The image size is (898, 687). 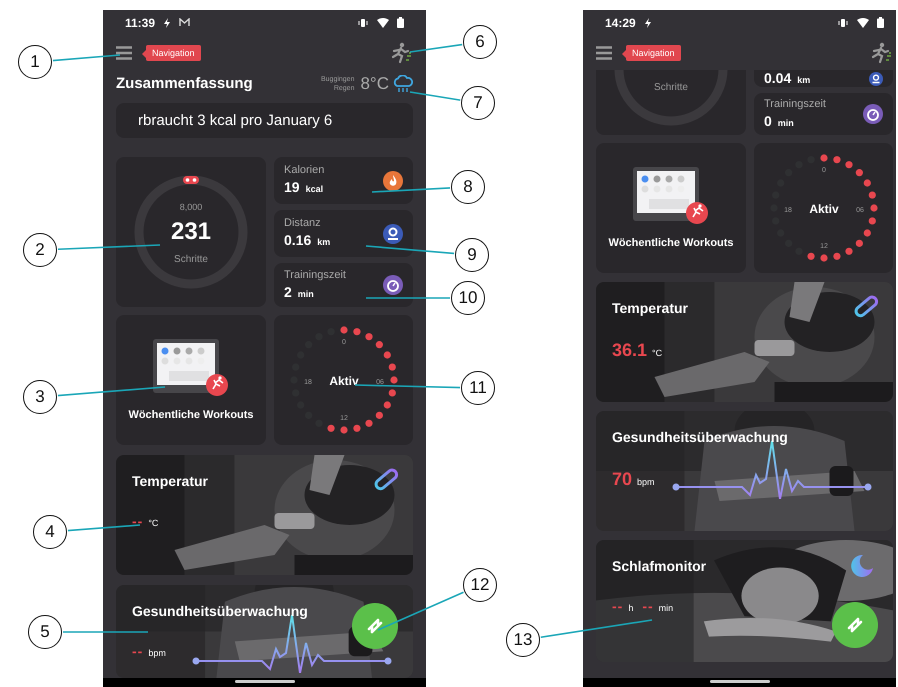 What do you see at coordinates (666, 608) in the screenshot?
I see `reading-unit: min` at bounding box center [666, 608].